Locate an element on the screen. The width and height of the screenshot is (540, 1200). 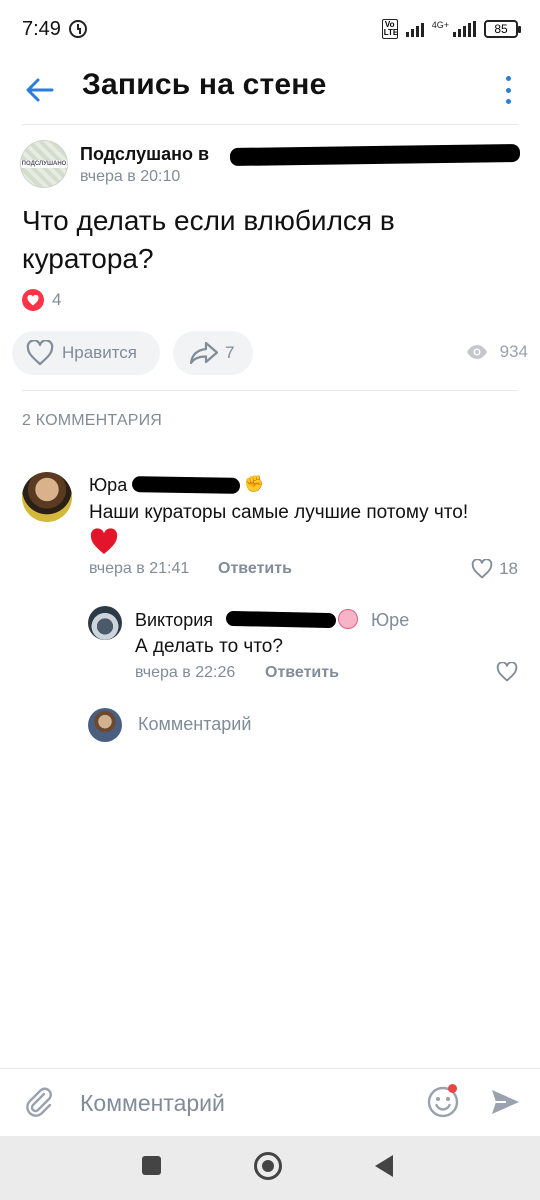
post-text: Что делать если влюбился в куратора? is located at coordinates (208, 239).